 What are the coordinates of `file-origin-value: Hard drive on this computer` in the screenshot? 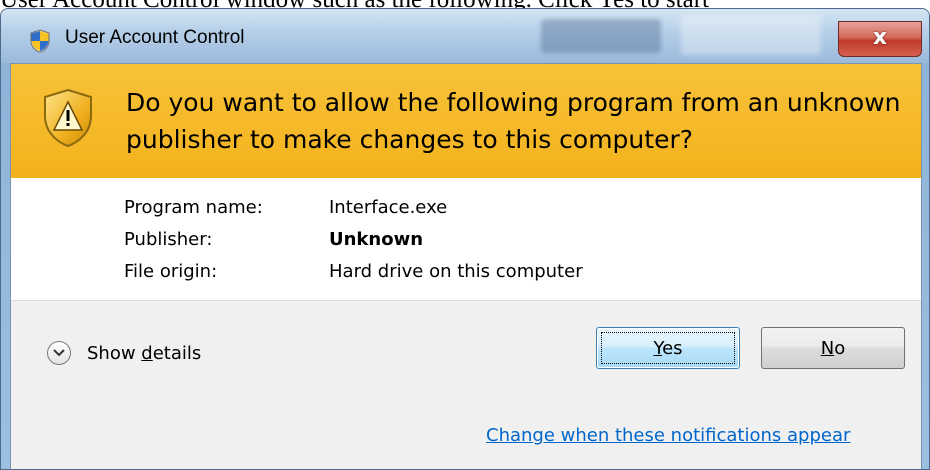 It's located at (456, 271).